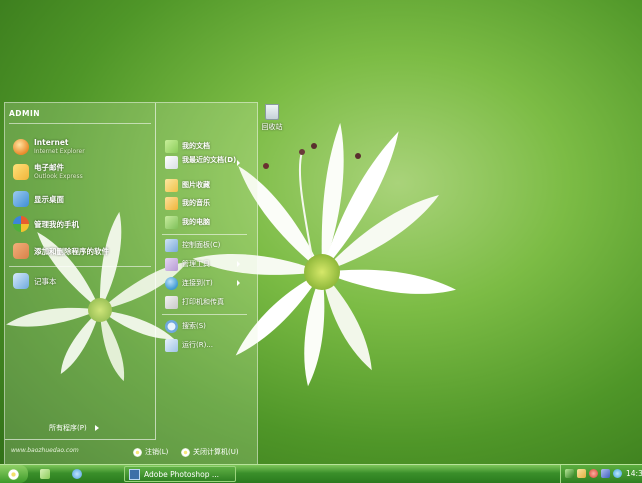  I want to click on menu-item-label: 管理工具, so click(196, 264).